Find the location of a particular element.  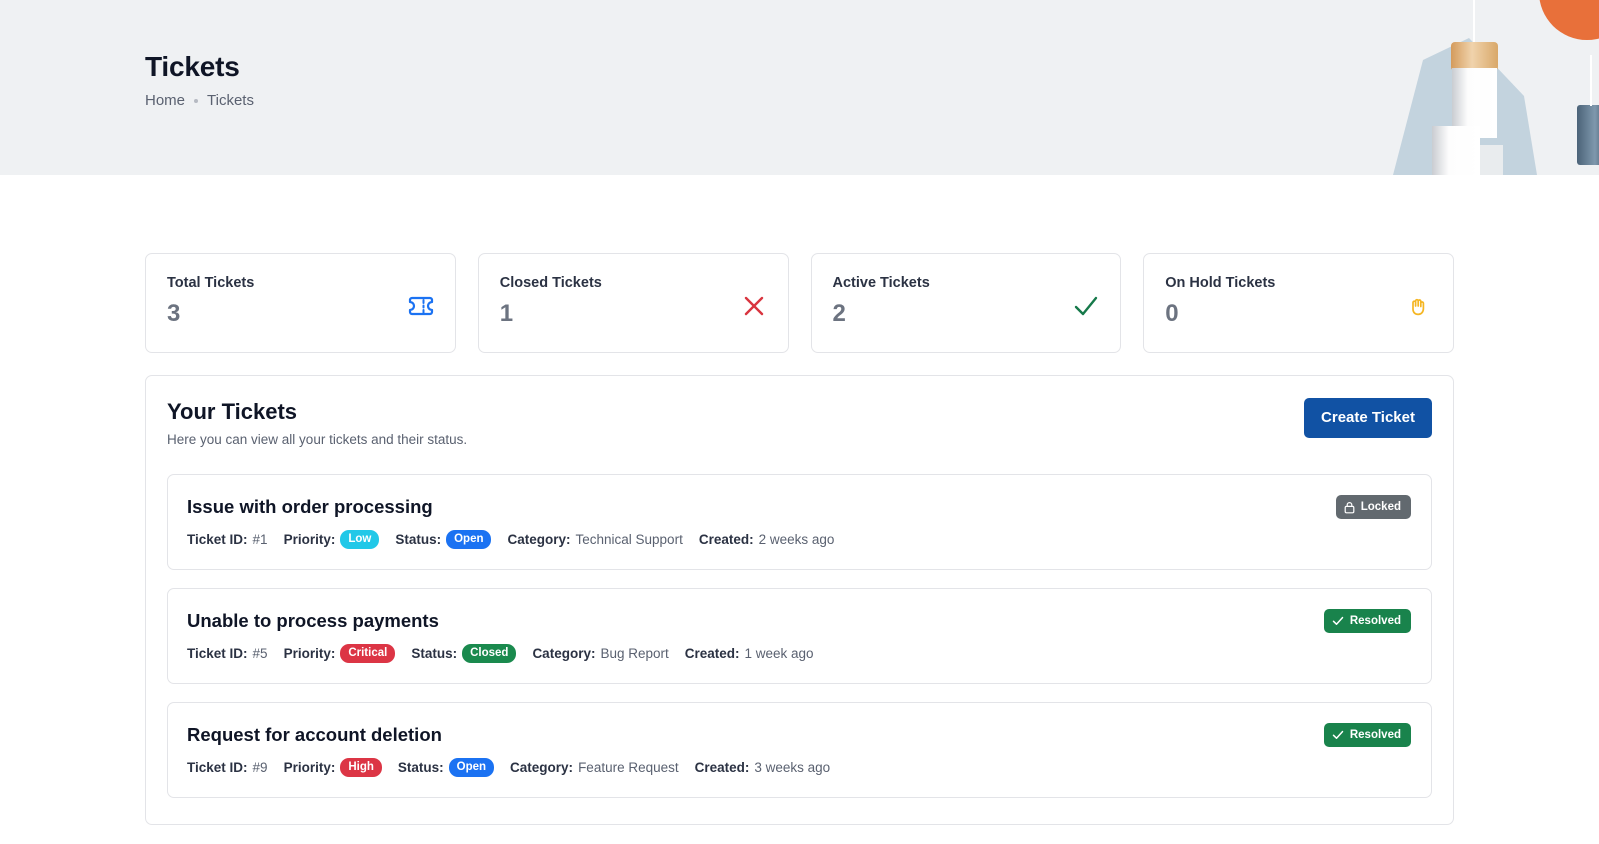

category-group: Category: Bug Report is located at coordinates (600, 654).